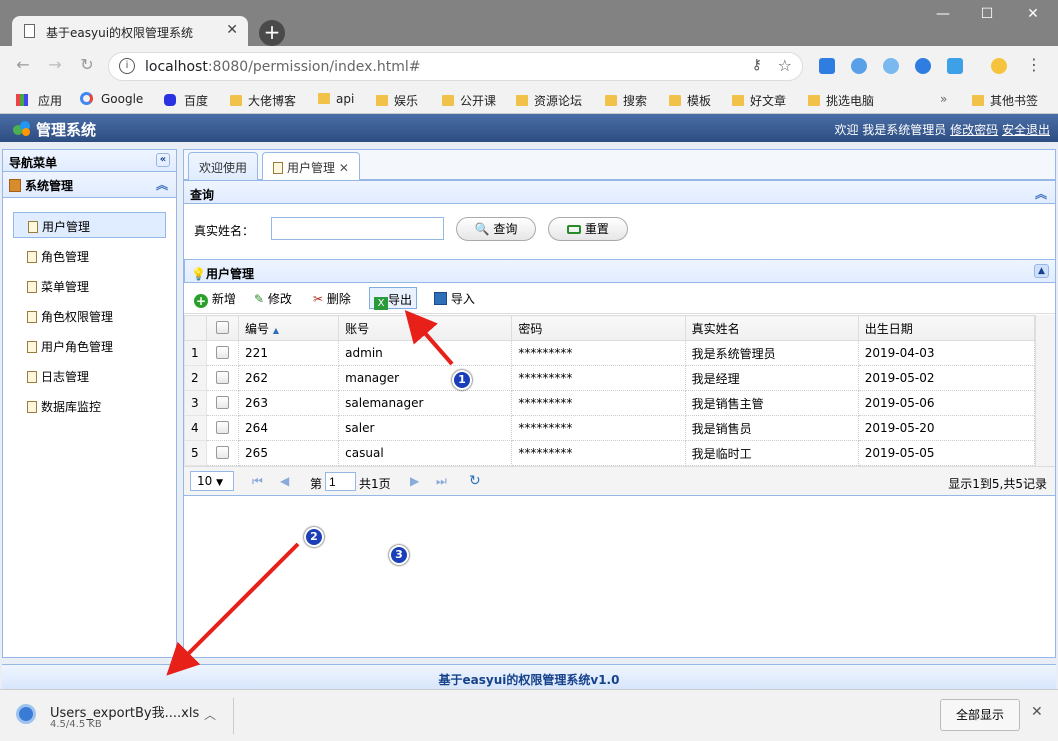 The height and width of the screenshot is (741, 1058). What do you see at coordinates (462, 380) in the screenshot?
I see `annotation-badge: 1` at bounding box center [462, 380].